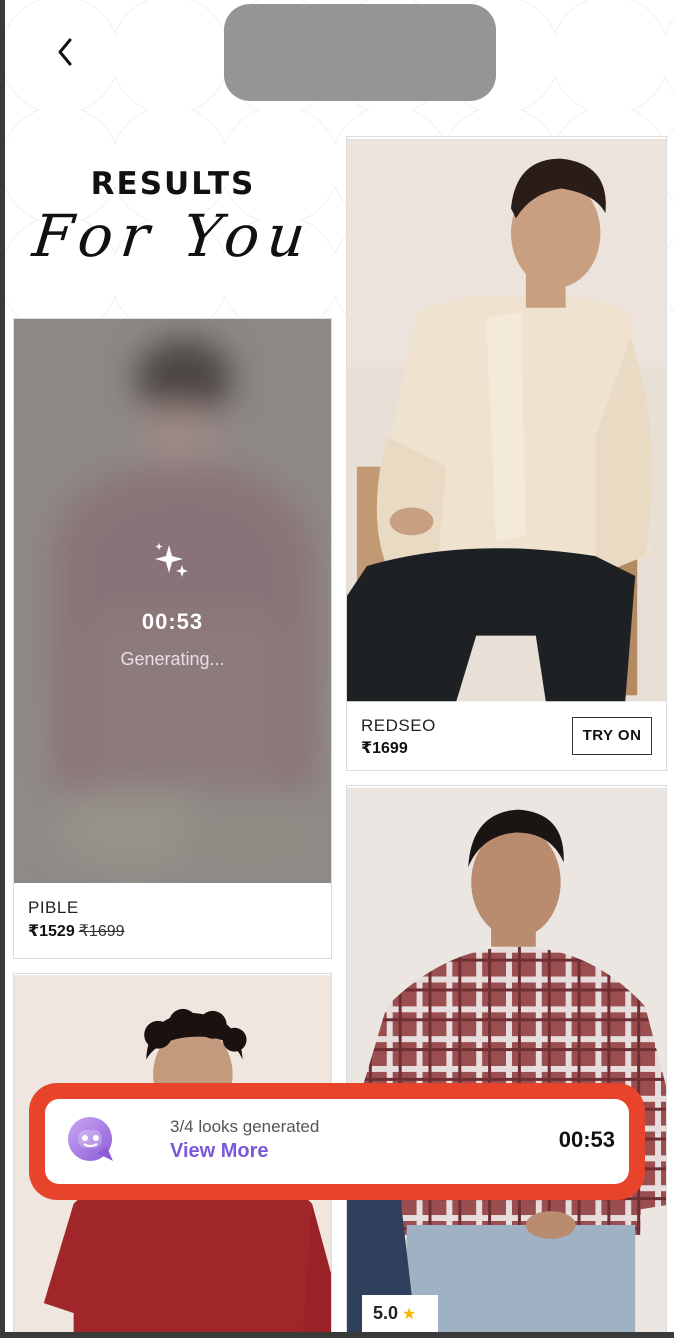 The image size is (674, 1338). What do you see at coordinates (586, 1139) in the screenshot?
I see `toast-timer: 00:53` at bounding box center [586, 1139].